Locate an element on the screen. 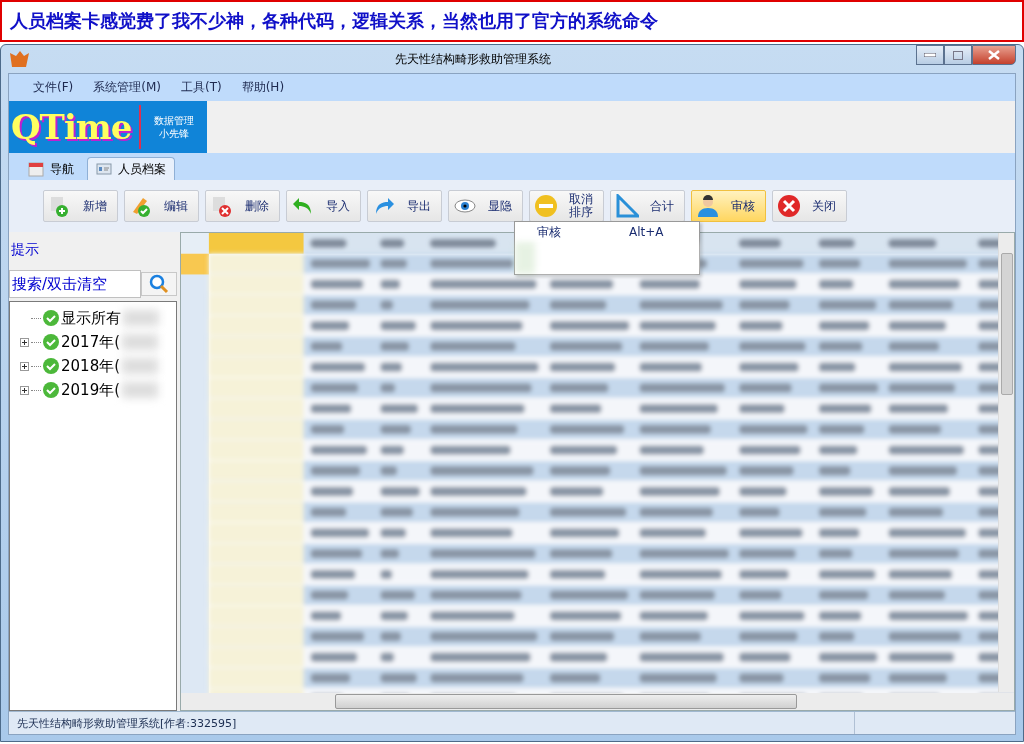  close-button is located at coordinates (994, 55).